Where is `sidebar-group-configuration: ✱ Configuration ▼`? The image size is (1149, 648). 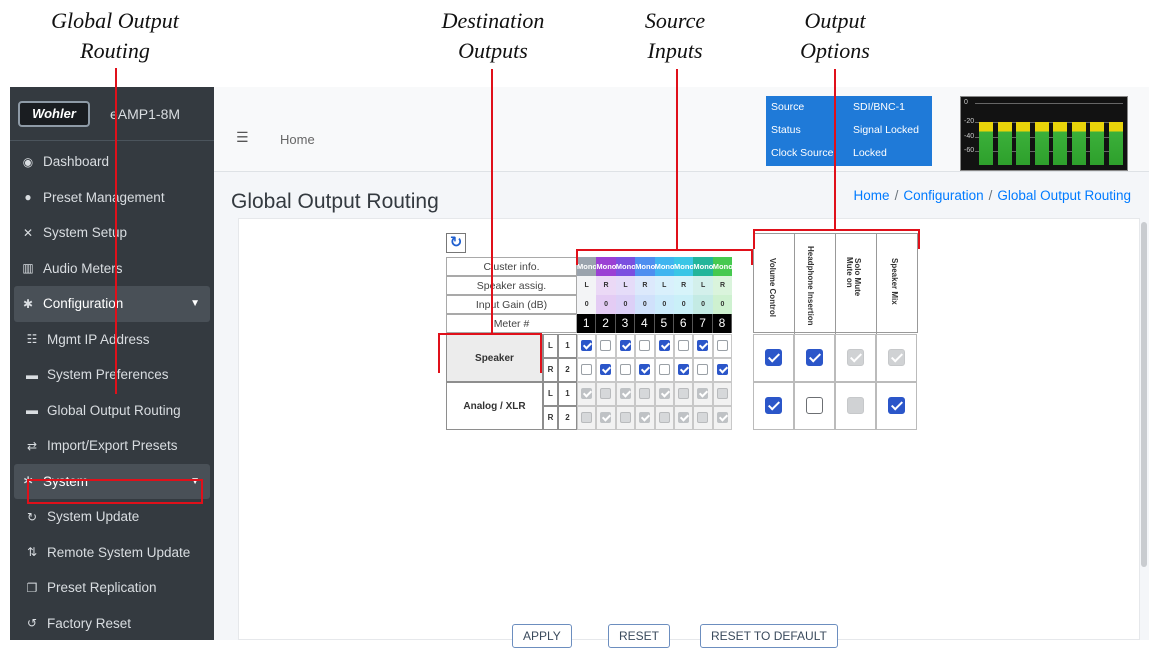 sidebar-group-configuration: ✱ Configuration ▼ is located at coordinates (112, 304).